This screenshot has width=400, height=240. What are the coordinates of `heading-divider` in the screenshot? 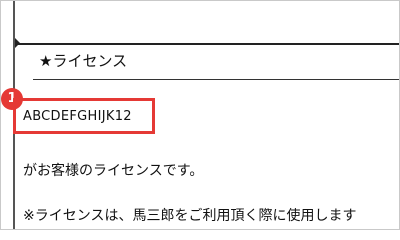 It's located at (216, 79).